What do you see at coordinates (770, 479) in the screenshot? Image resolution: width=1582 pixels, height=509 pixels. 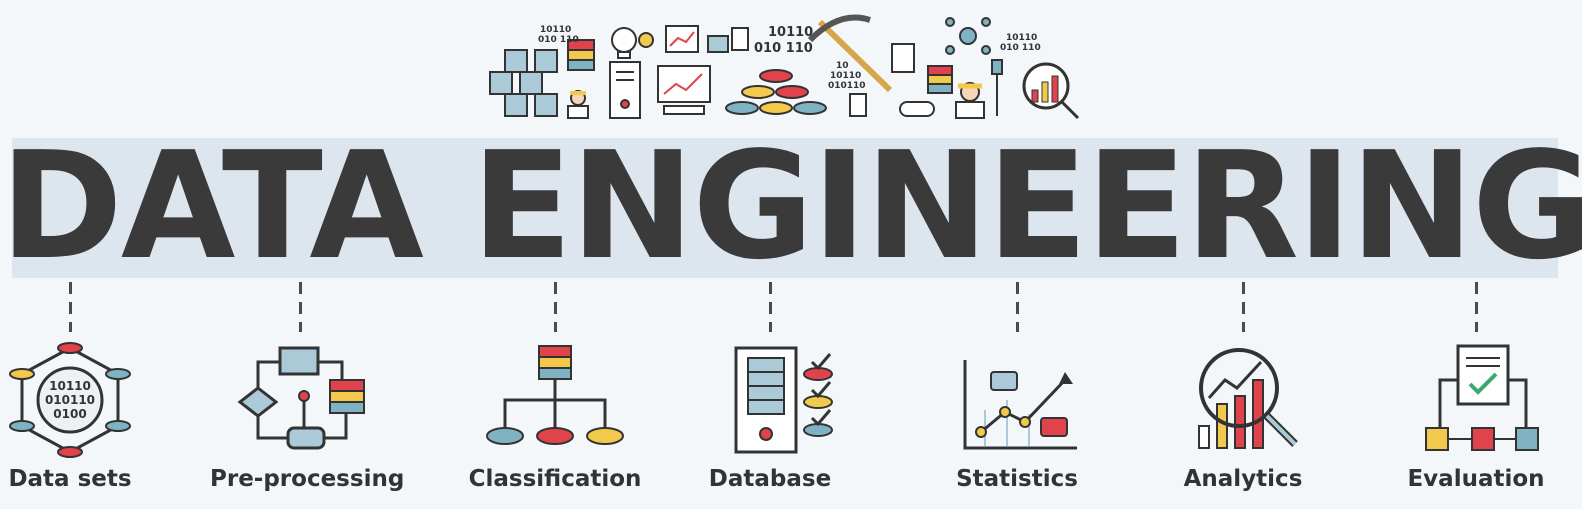 I see `category-label: Database` at bounding box center [770, 479].